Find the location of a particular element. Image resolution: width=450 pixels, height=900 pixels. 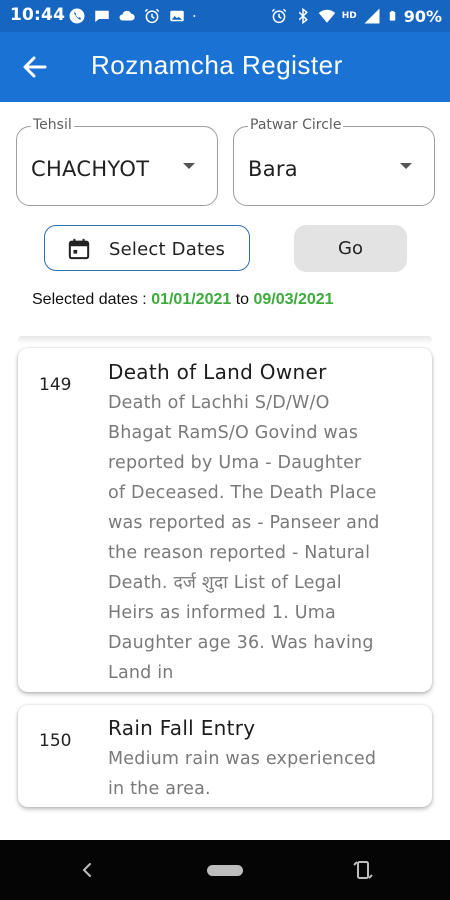

notification-icons is located at coordinates (134, 16).